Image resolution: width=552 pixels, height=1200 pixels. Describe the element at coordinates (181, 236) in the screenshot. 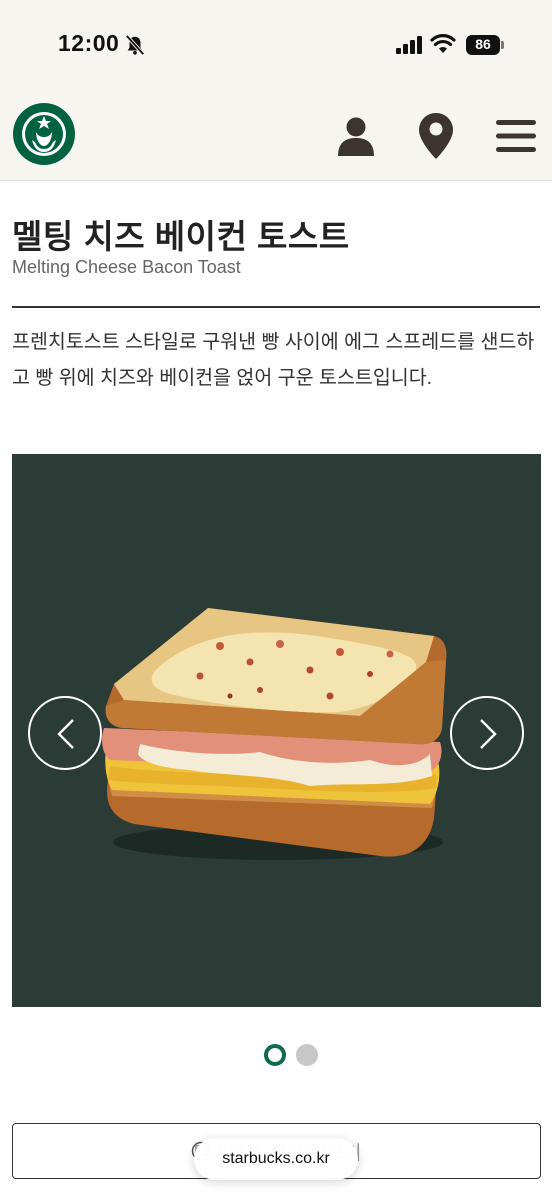

I see `product-title-korean: 멜팅 치즈 베이컨 토스트` at that location.